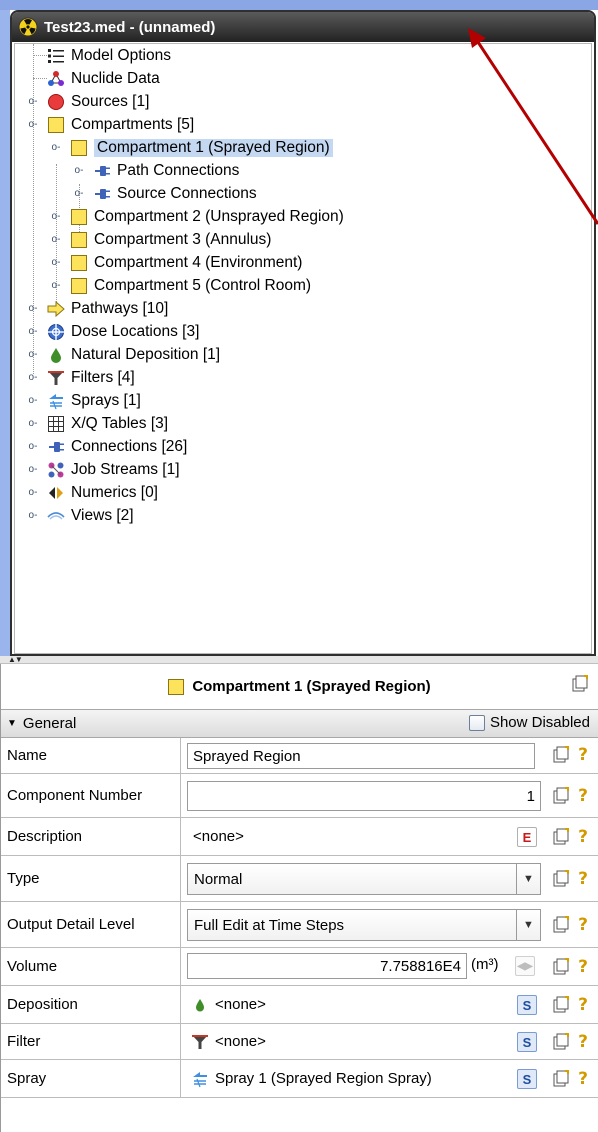 The height and width of the screenshot is (1132, 598). Describe the element at coordinates (299, 724) in the screenshot. I see `section-general: ▼ General Show Disabled` at that location.